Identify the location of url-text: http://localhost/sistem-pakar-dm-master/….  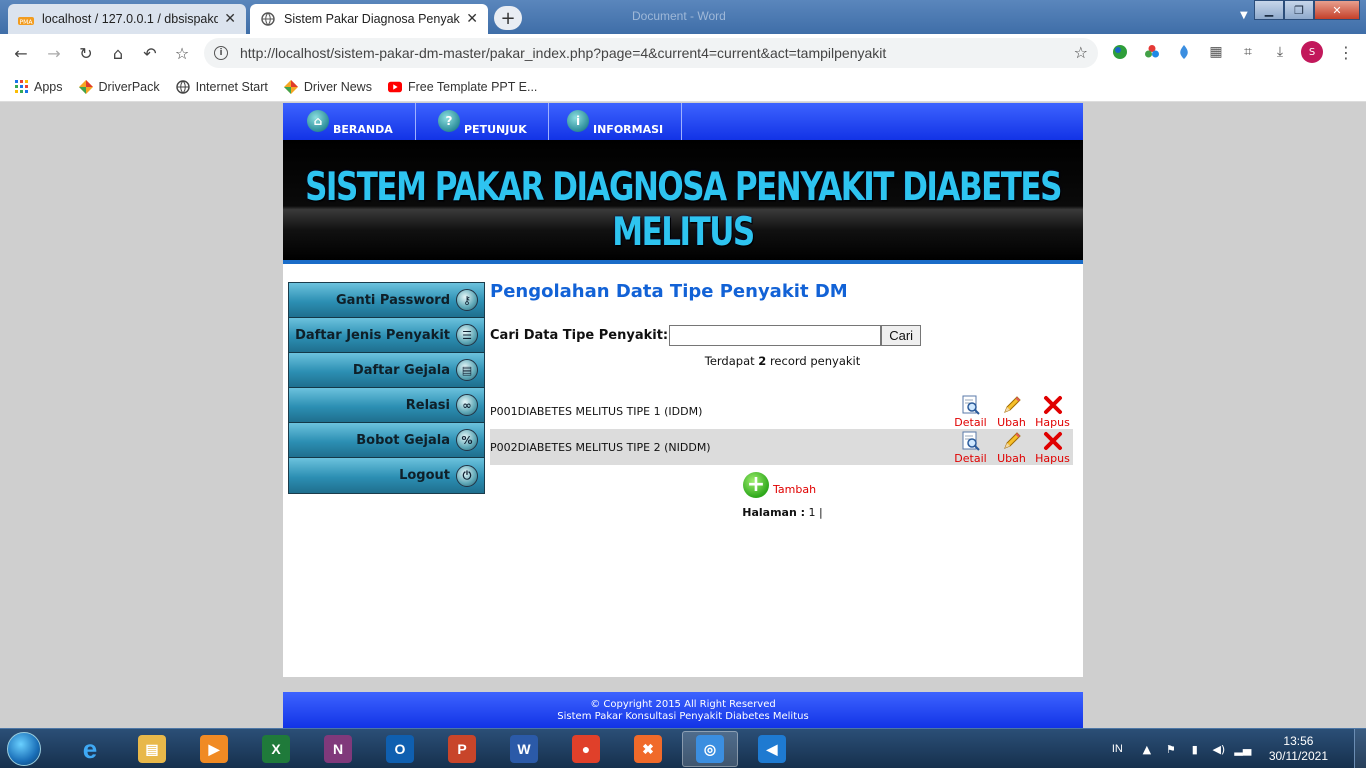
(563, 53).